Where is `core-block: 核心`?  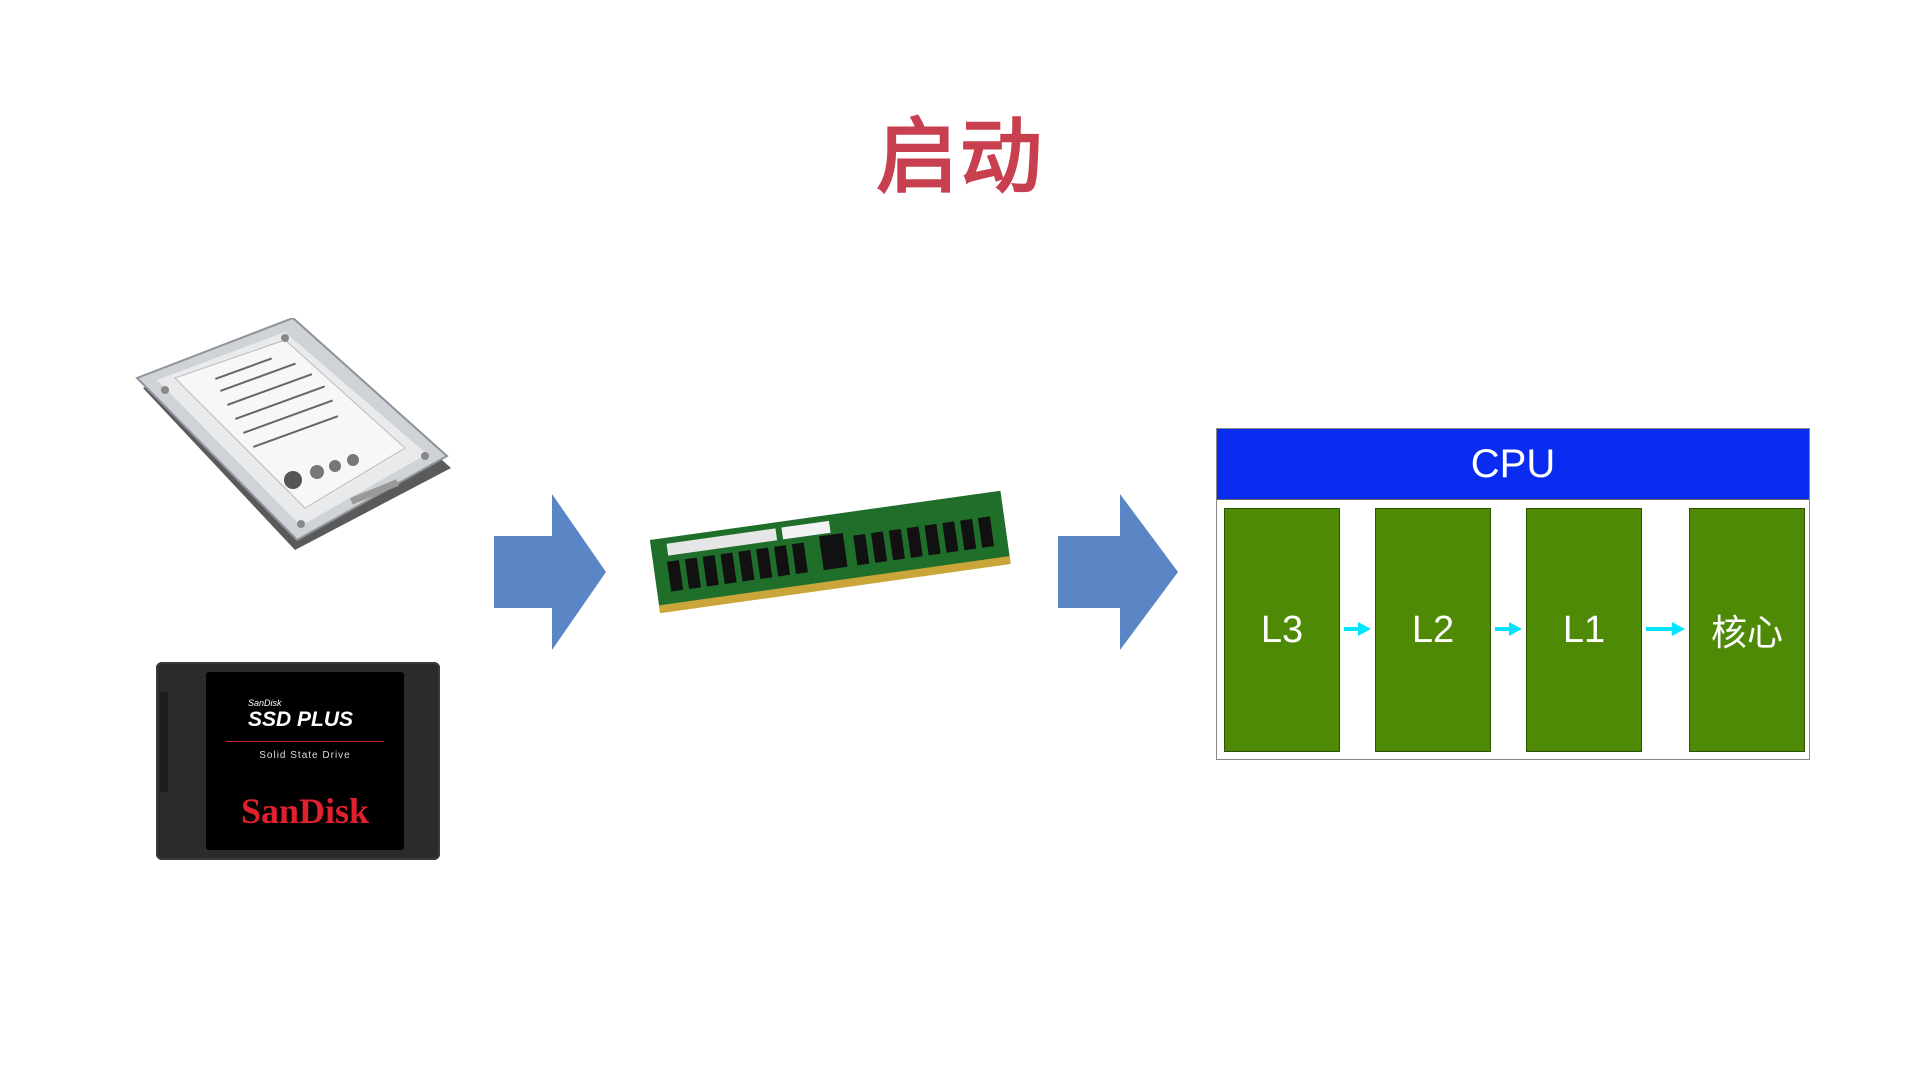
core-block: 核心 is located at coordinates (1747, 630).